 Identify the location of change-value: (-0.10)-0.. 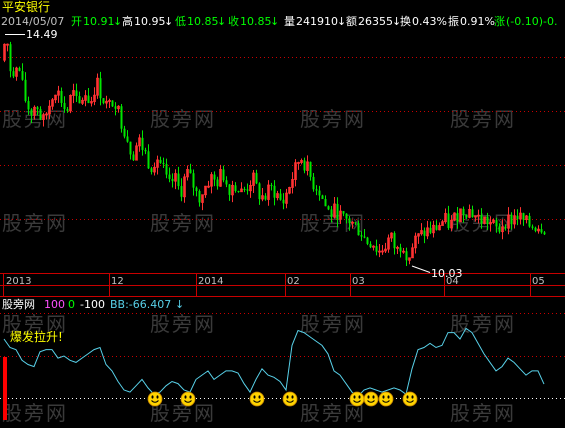
(532, 21).